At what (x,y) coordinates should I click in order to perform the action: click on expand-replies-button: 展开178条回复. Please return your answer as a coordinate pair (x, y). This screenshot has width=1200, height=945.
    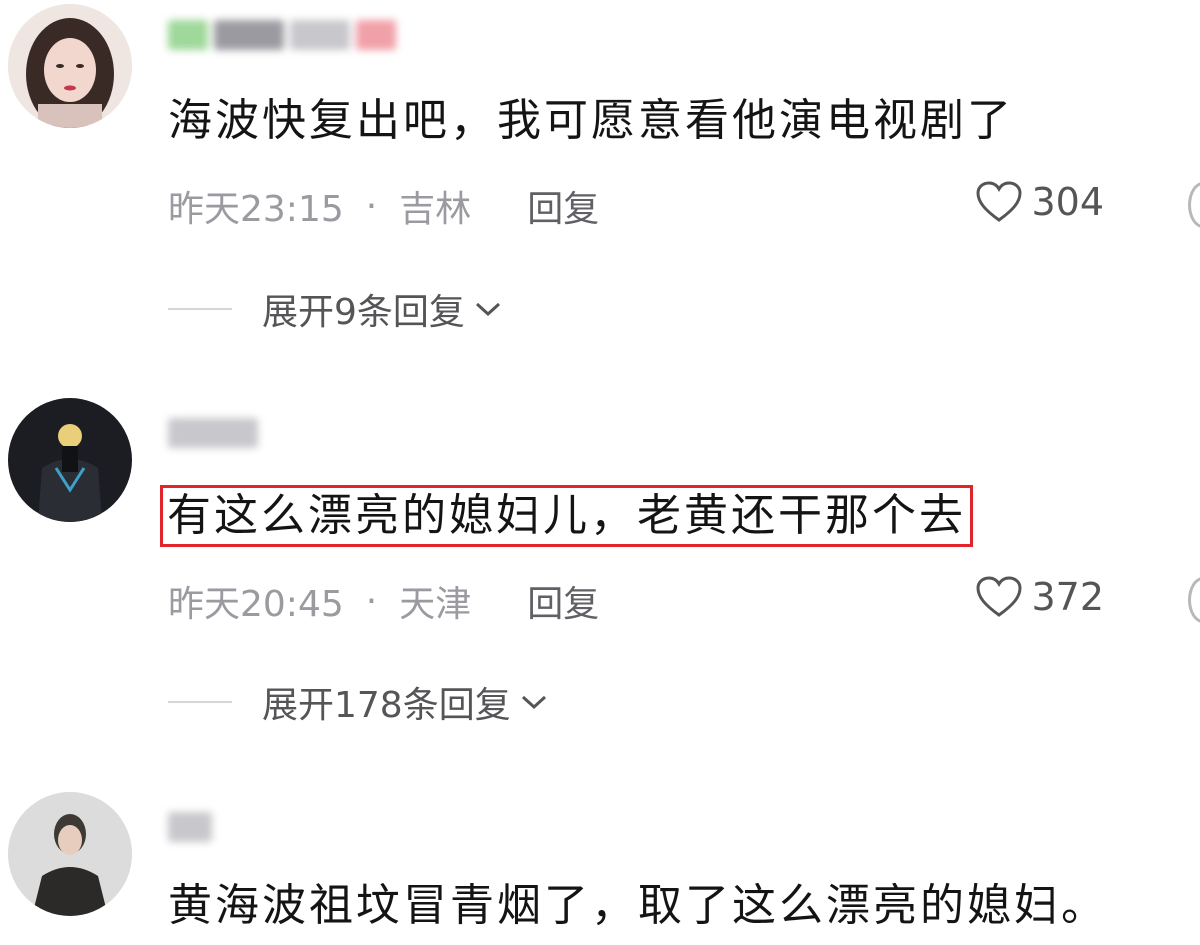
    Looking at the image, I should click on (358, 702).